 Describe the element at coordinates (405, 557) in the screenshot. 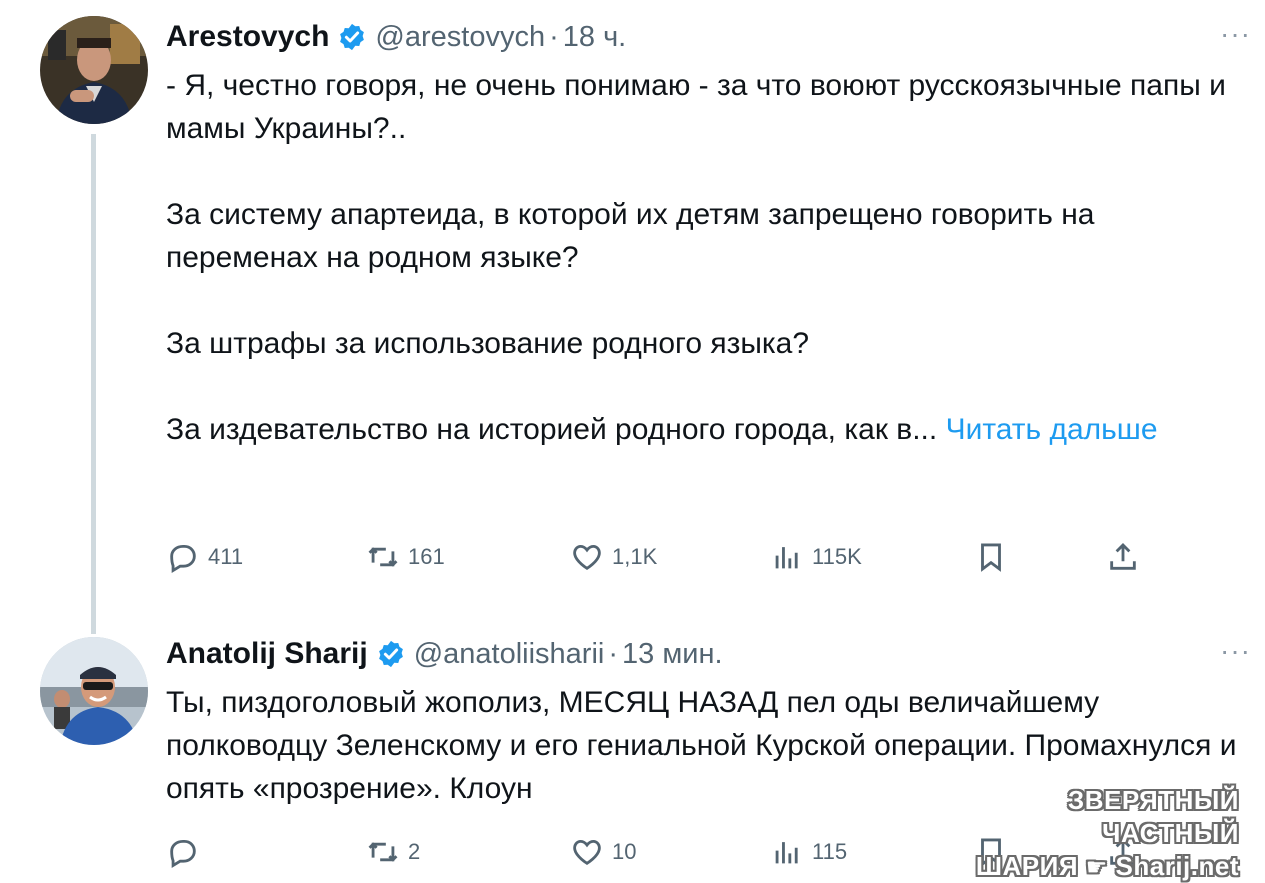

I see `retweet-button: 161` at that location.